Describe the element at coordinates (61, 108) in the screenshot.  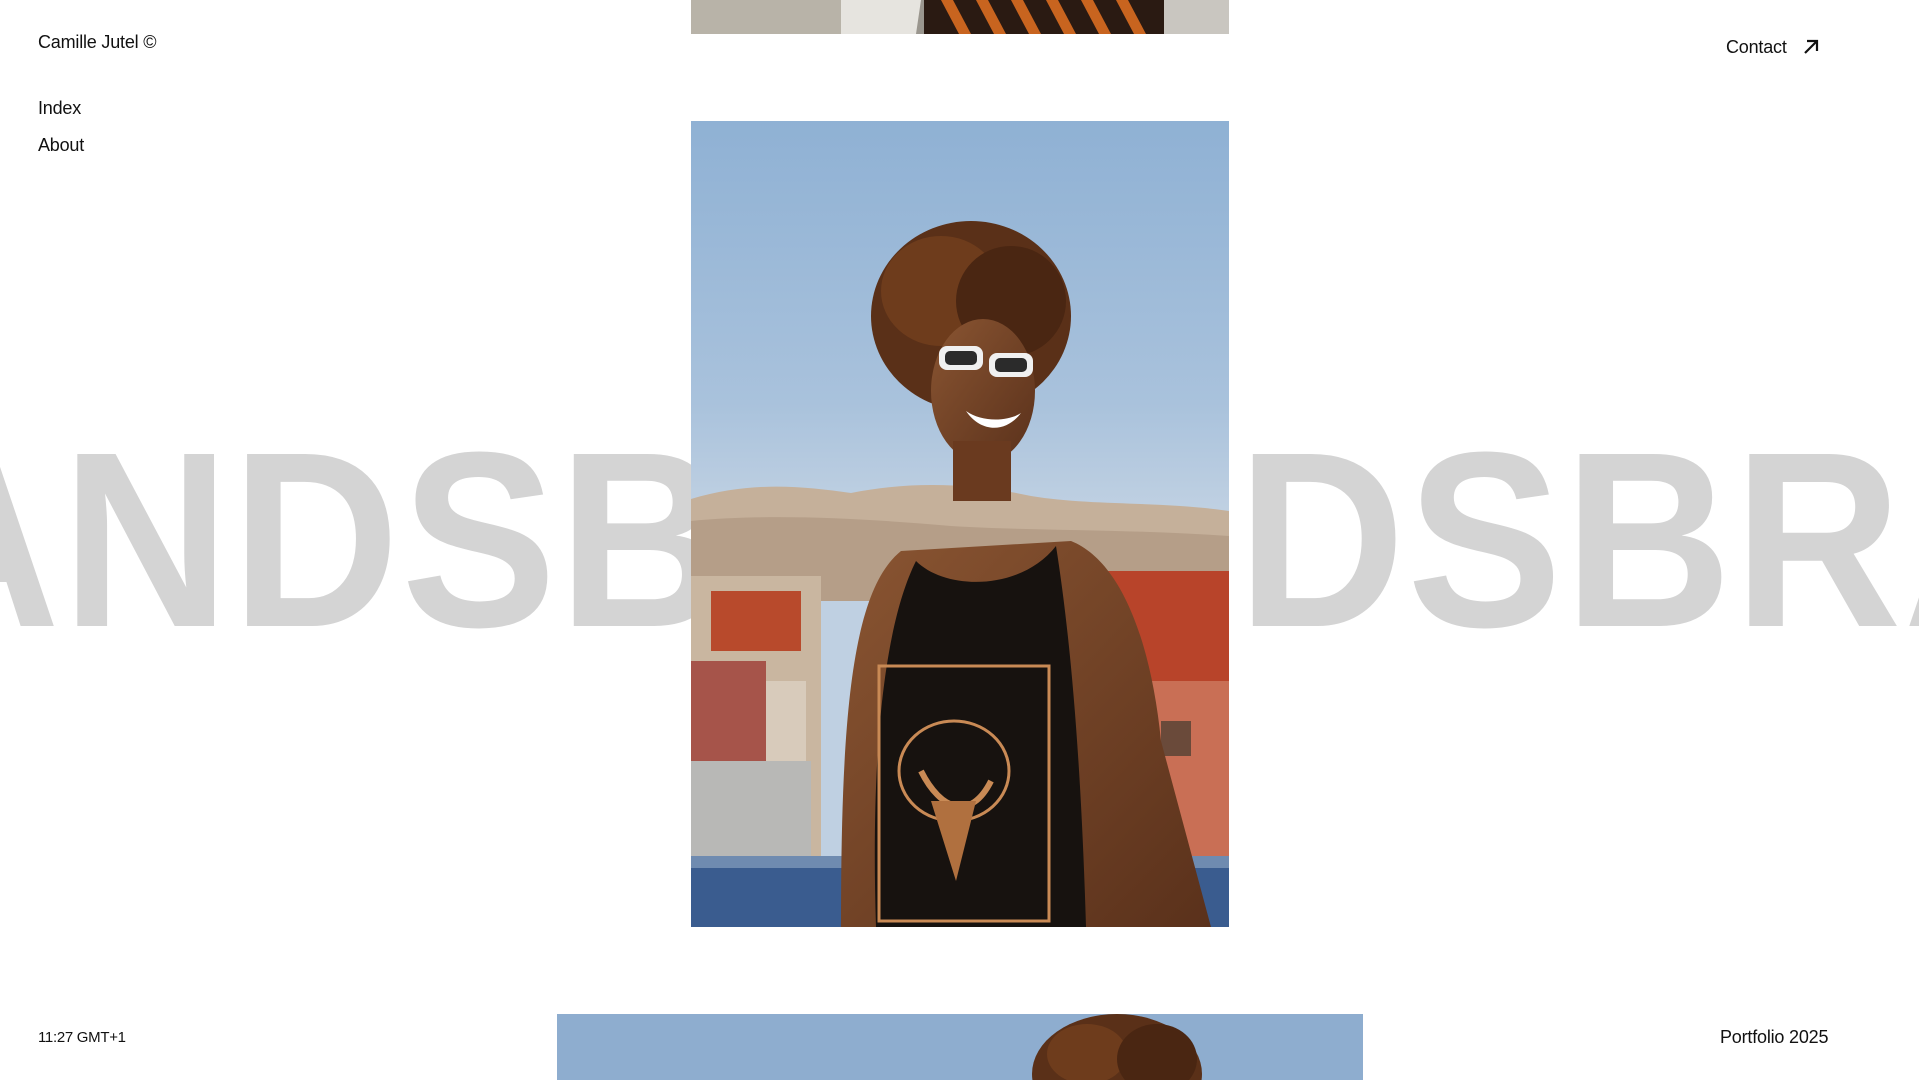
I see `nav-item-index: Index` at that location.